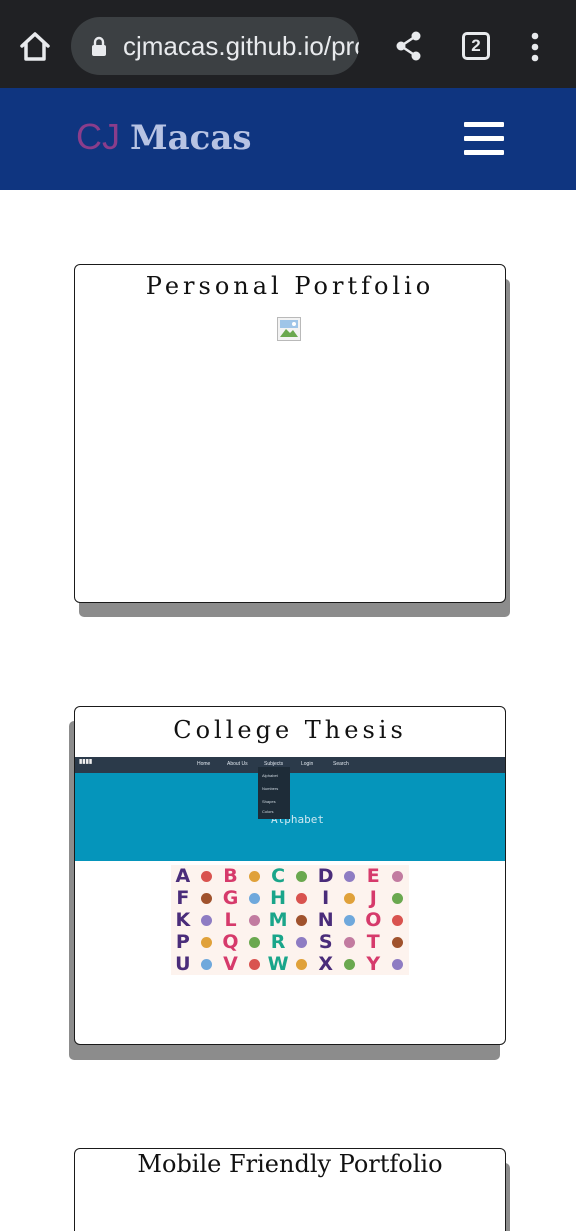 Image resolution: width=576 pixels, height=1231 pixels. I want to click on preview-dropdown-item: Shapes, so click(269, 801).